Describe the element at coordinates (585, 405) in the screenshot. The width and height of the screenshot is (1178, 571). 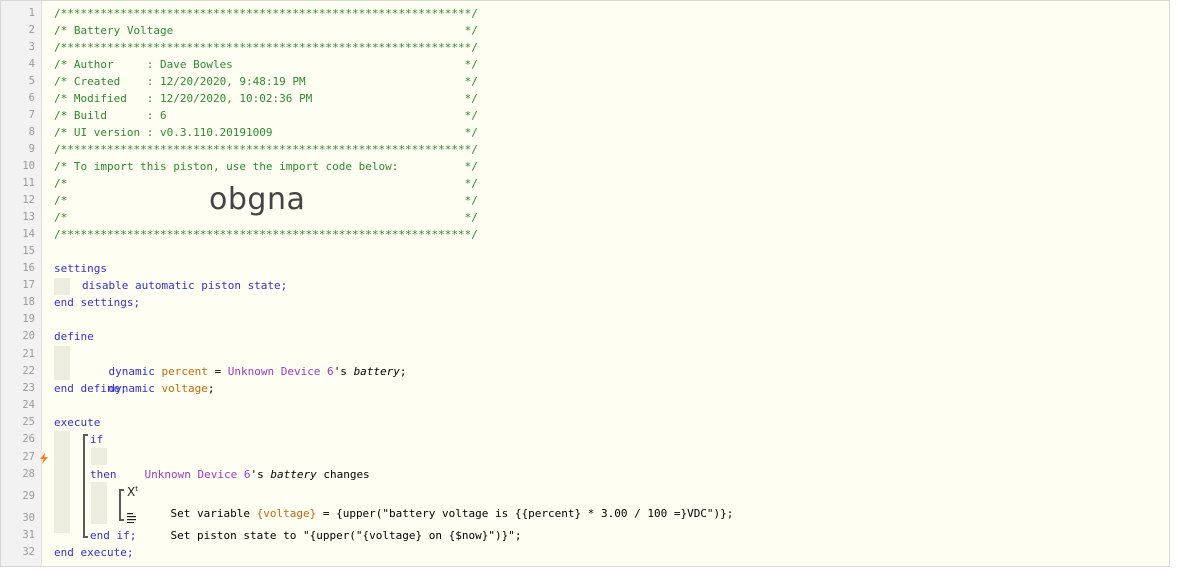
I see `code-line: 24` at that location.